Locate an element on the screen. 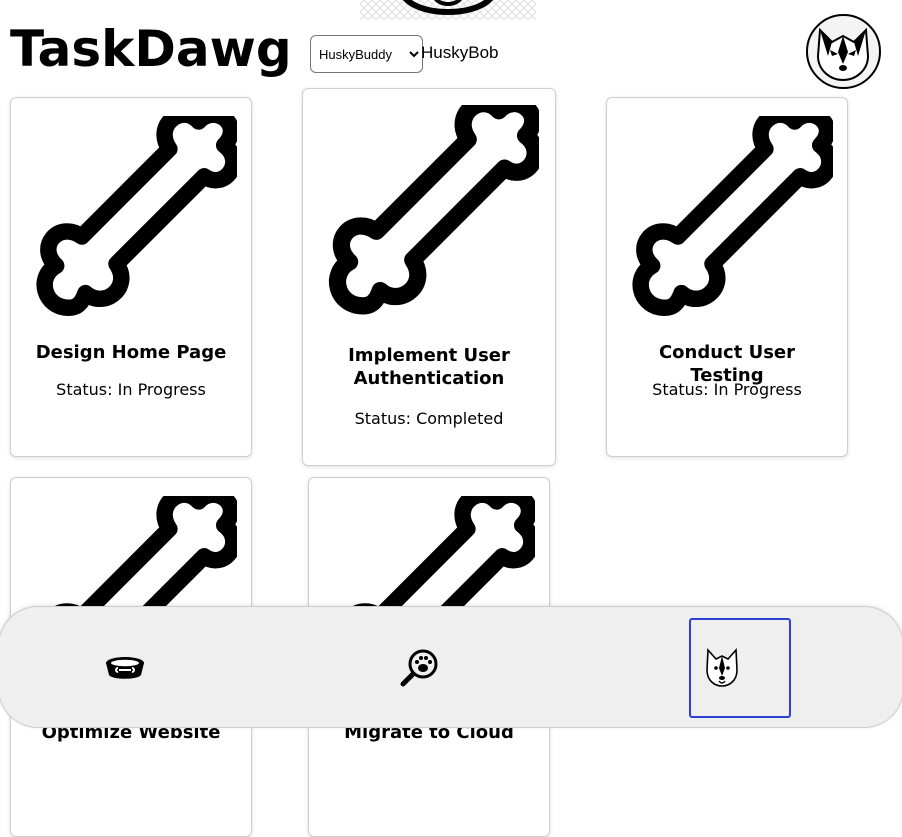  avatar is located at coordinates (843, 51).